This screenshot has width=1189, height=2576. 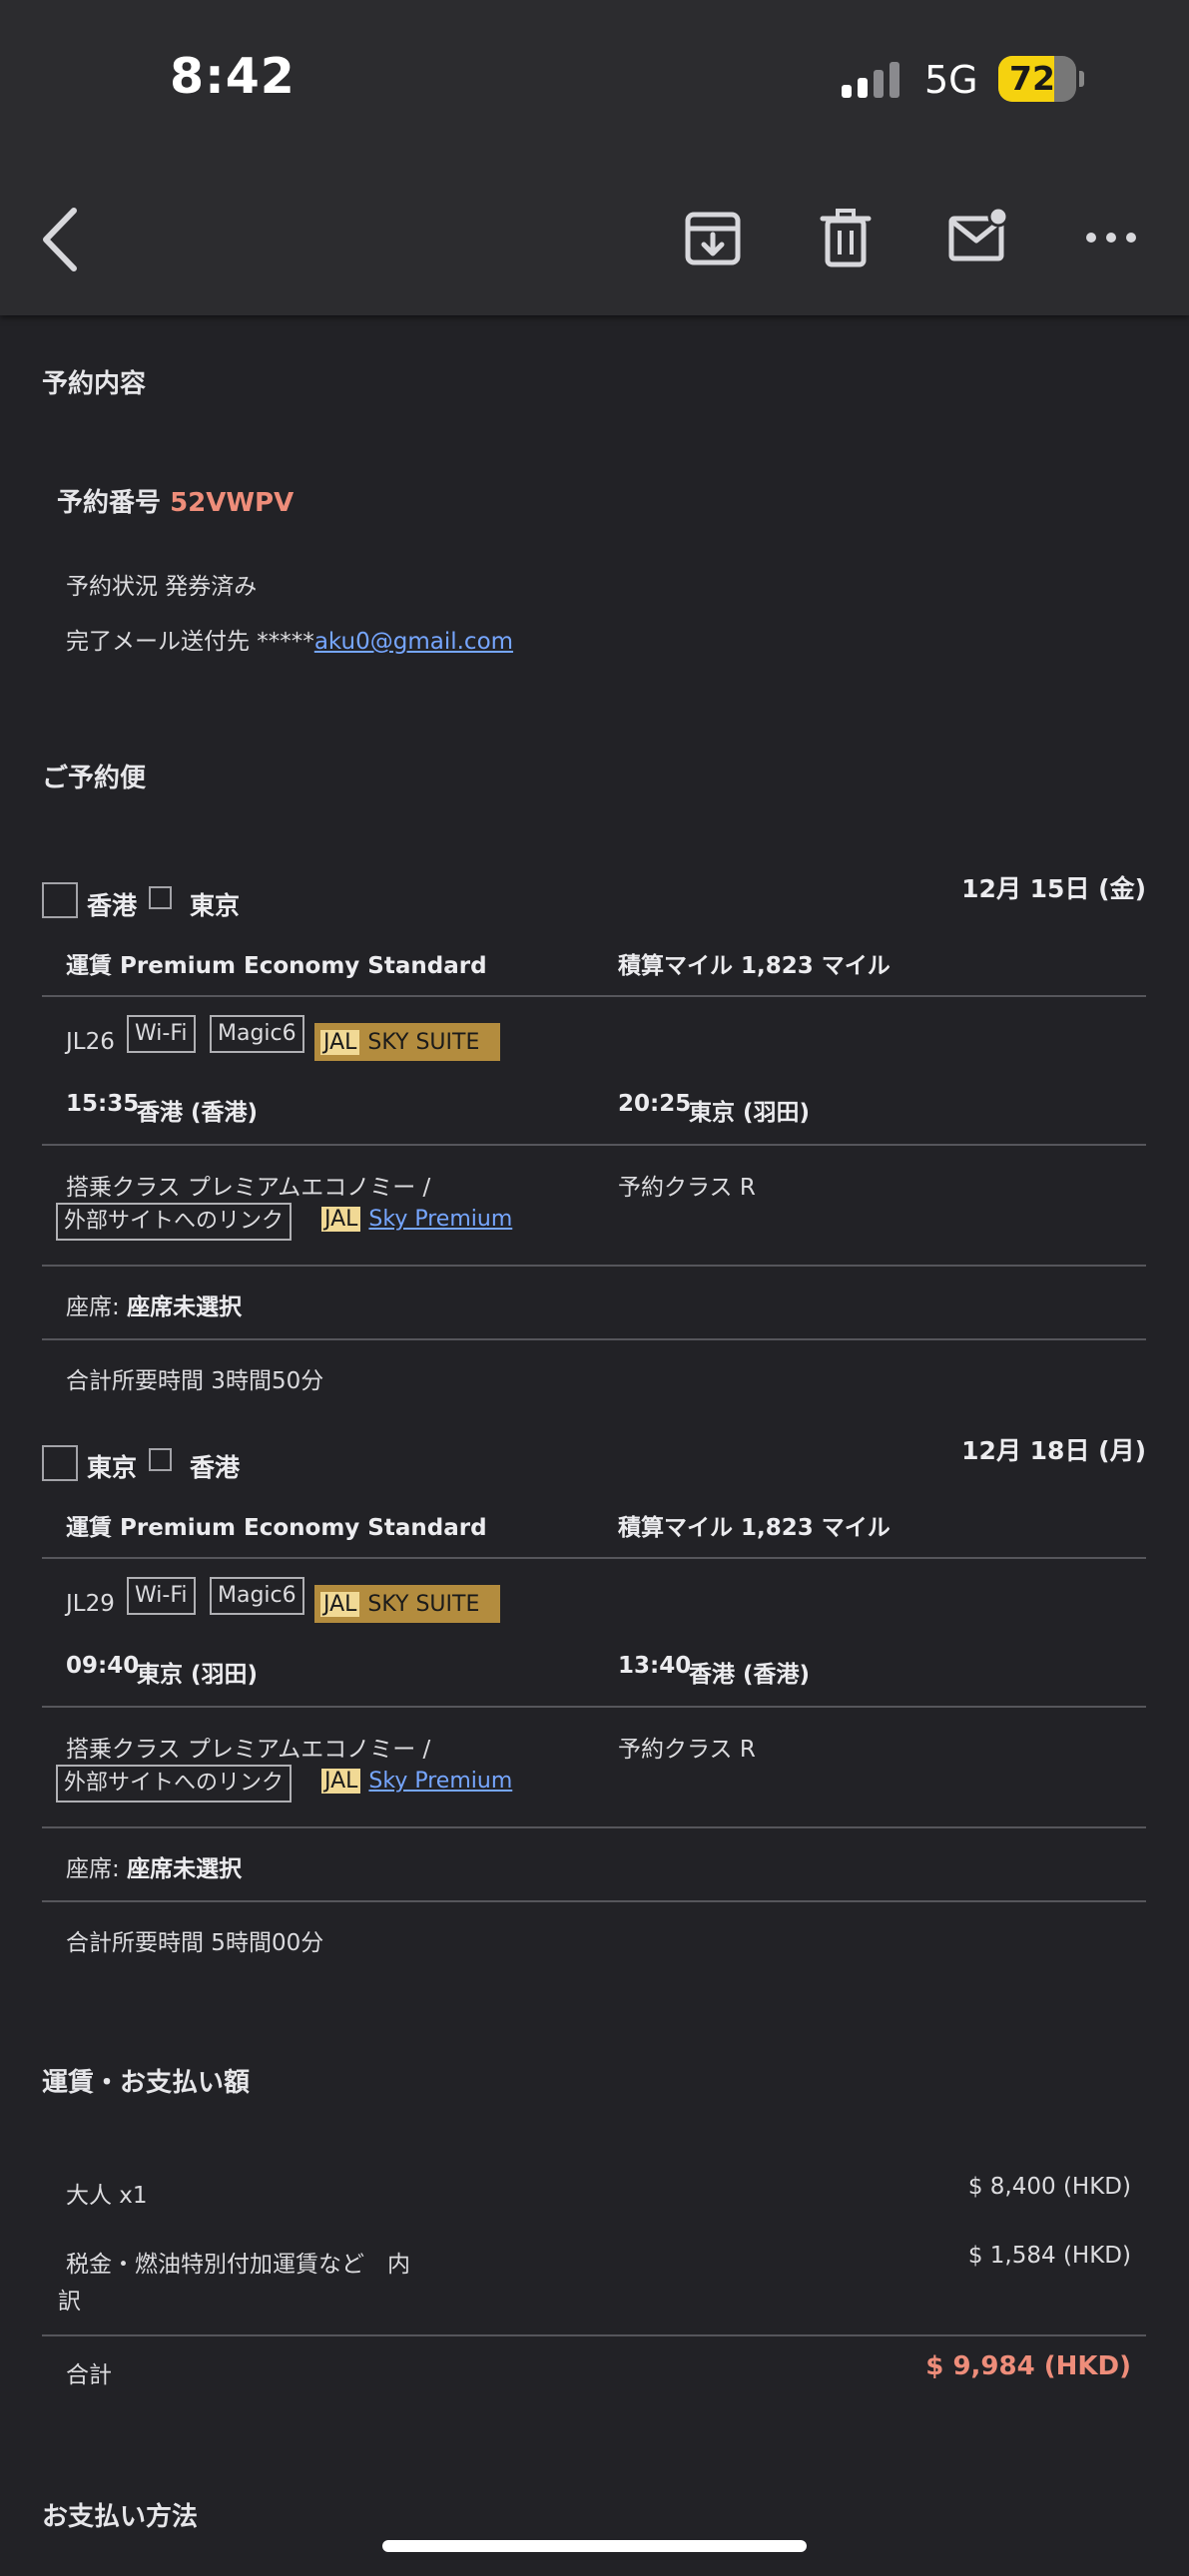 What do you see at coordinates (103, 1666) in the screenshot?
I see `flight-2-departure-time: 09:40` at bounding box center [103, 1666].